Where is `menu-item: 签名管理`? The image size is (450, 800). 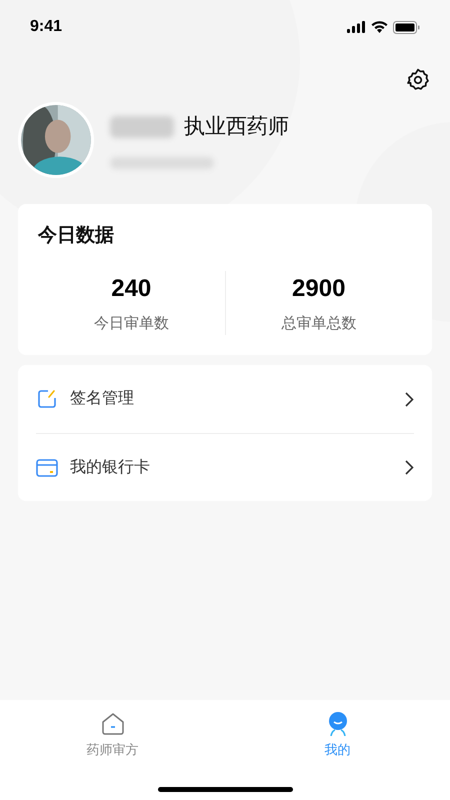 menu-item: 签名管理 is located at coordinates (225, 399).